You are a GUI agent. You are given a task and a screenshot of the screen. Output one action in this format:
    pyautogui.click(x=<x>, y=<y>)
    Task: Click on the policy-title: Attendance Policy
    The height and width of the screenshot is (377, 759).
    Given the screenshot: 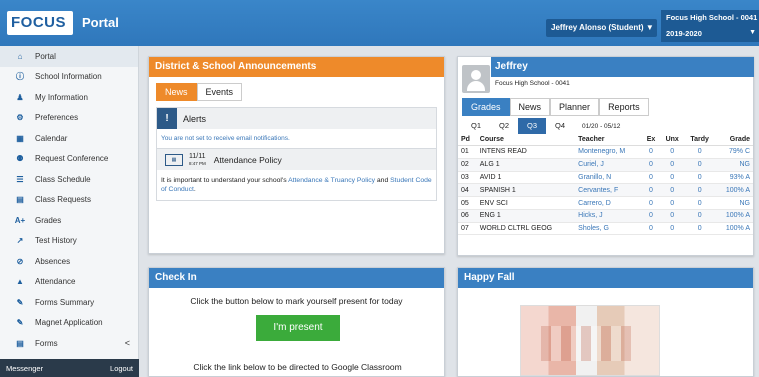 What is the action you would take?
    pyautogui.click(x=247, y=159)
    